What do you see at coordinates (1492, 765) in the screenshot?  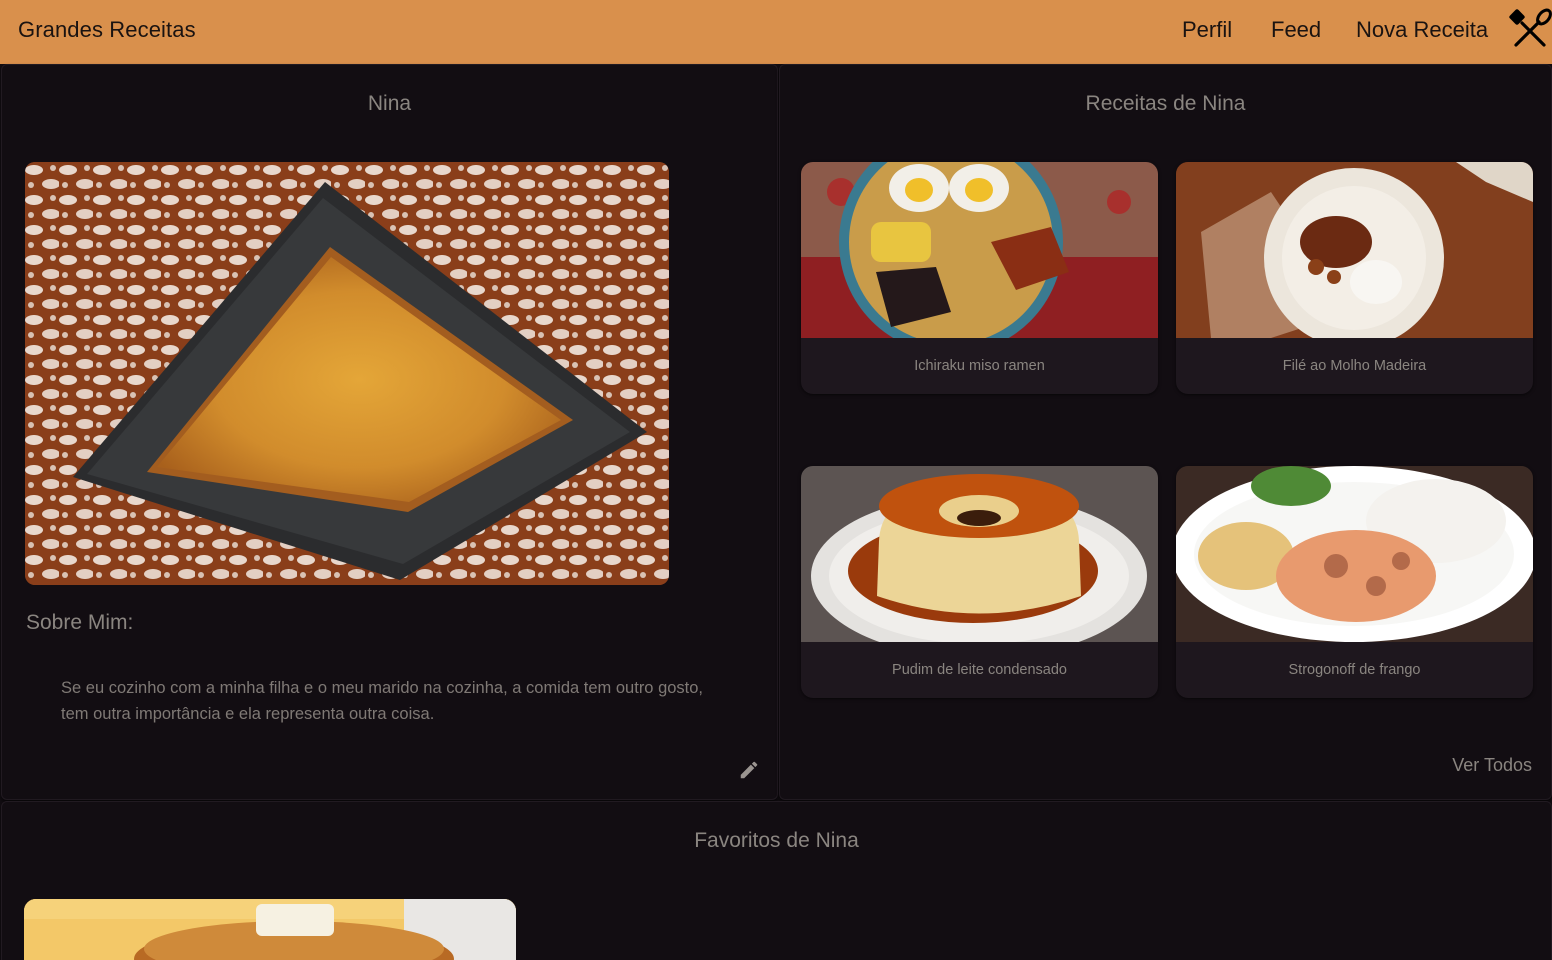 I see `see-all-link: Ver Todos` at bounding box center [1492, 765].